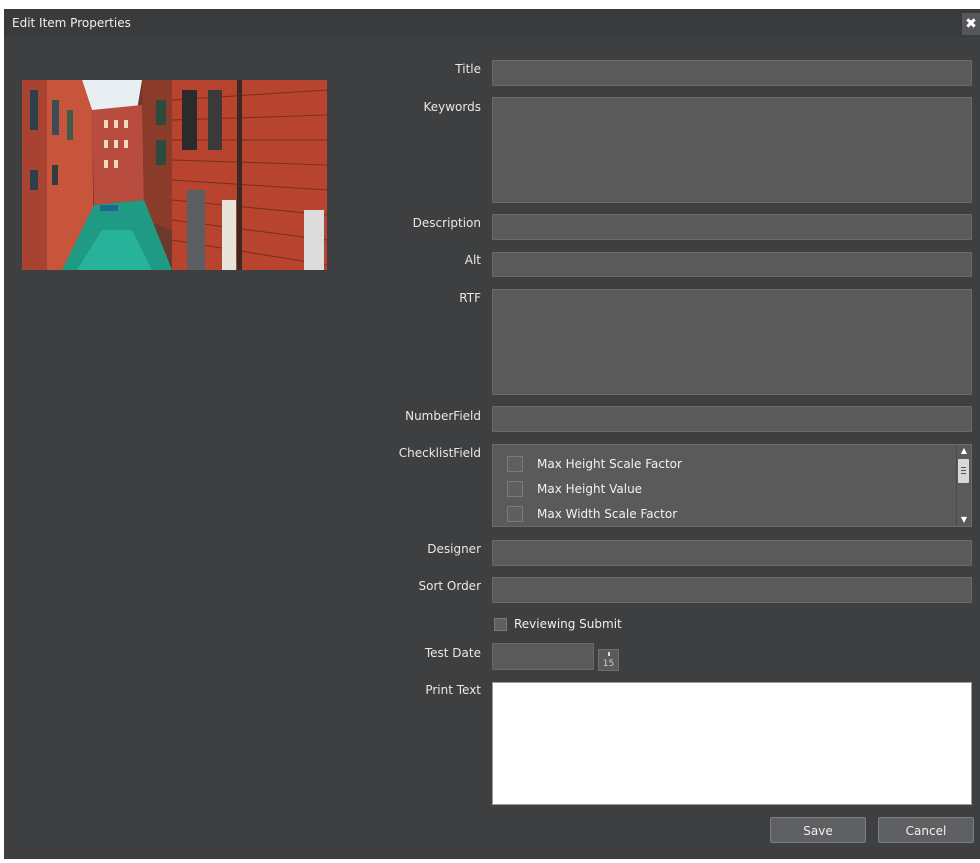  I want to click on close-button: ✖, so click(971, 24).